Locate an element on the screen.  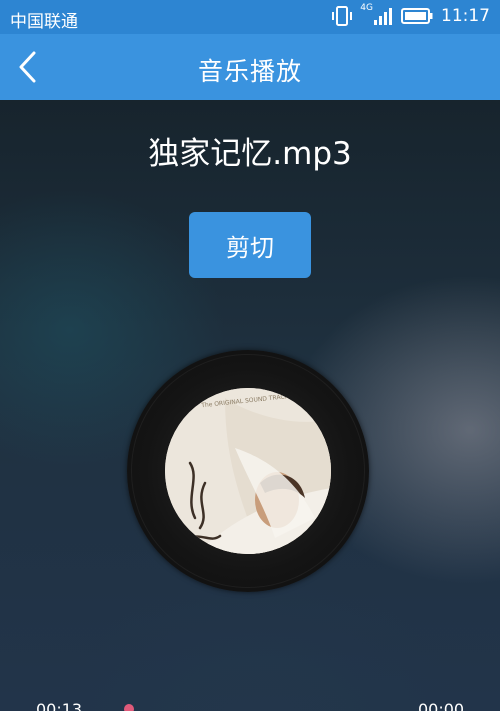
carrier-label: 中国联通 is located at coordinates (44, 22).